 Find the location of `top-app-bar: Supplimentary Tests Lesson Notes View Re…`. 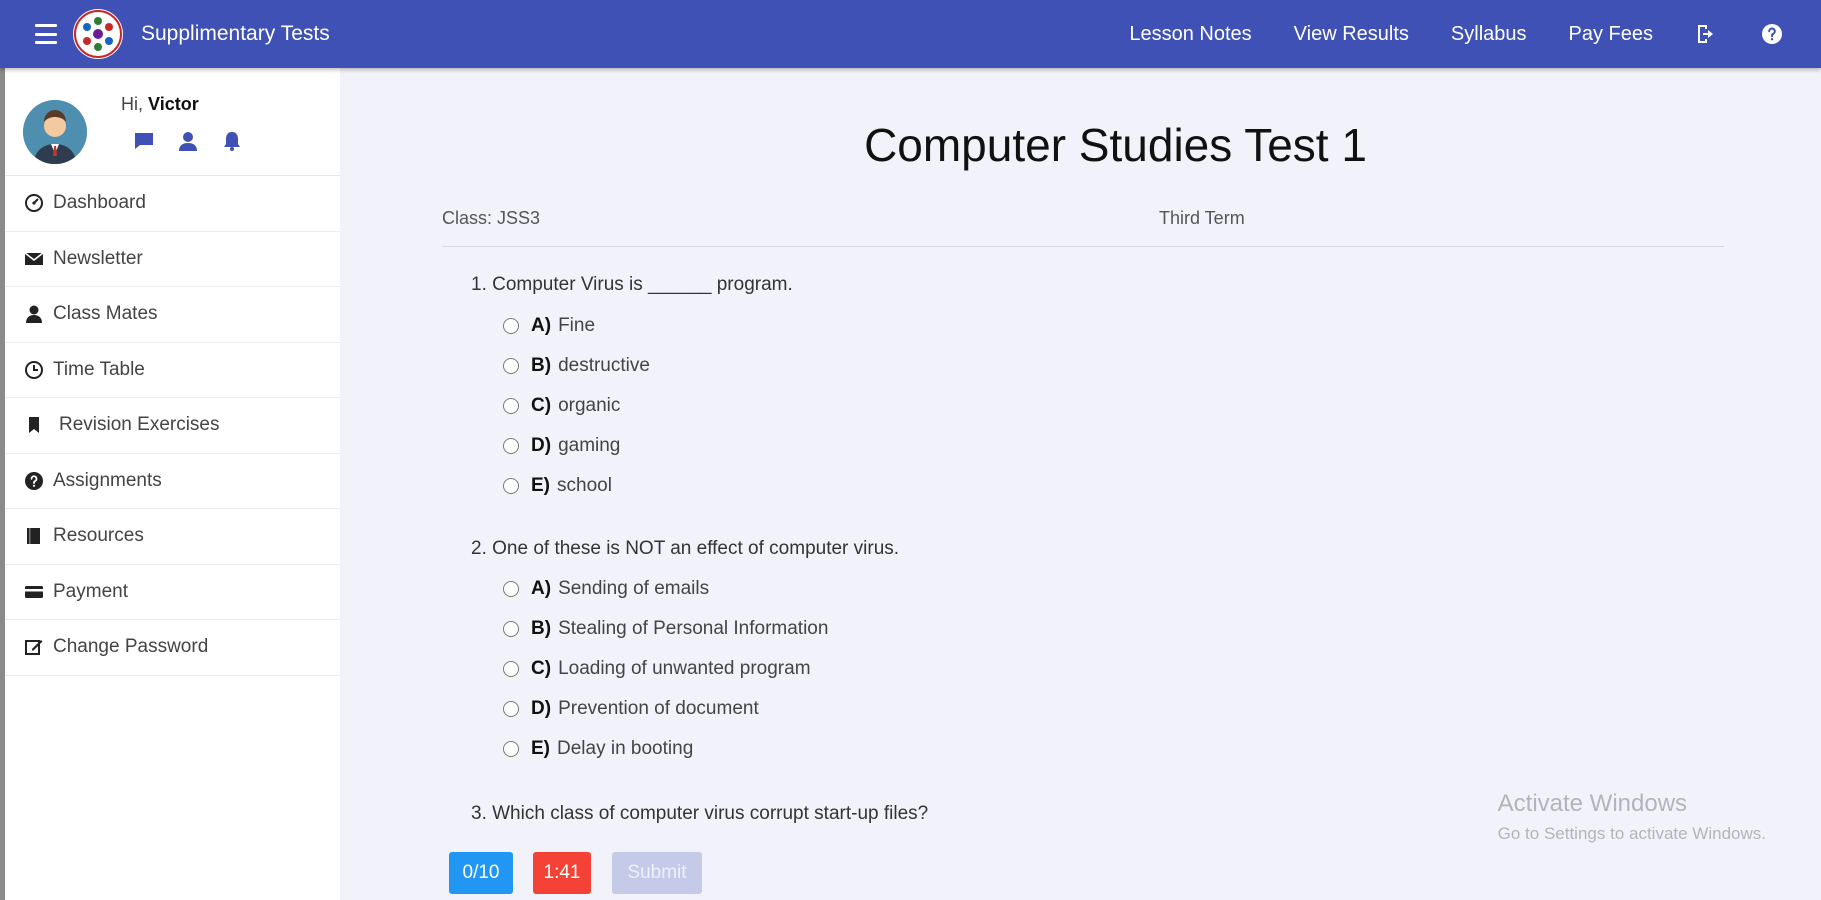

top-app-bar: Supplimentary Tests Lesson Notes View Re… is located at coordinates (910, 34).